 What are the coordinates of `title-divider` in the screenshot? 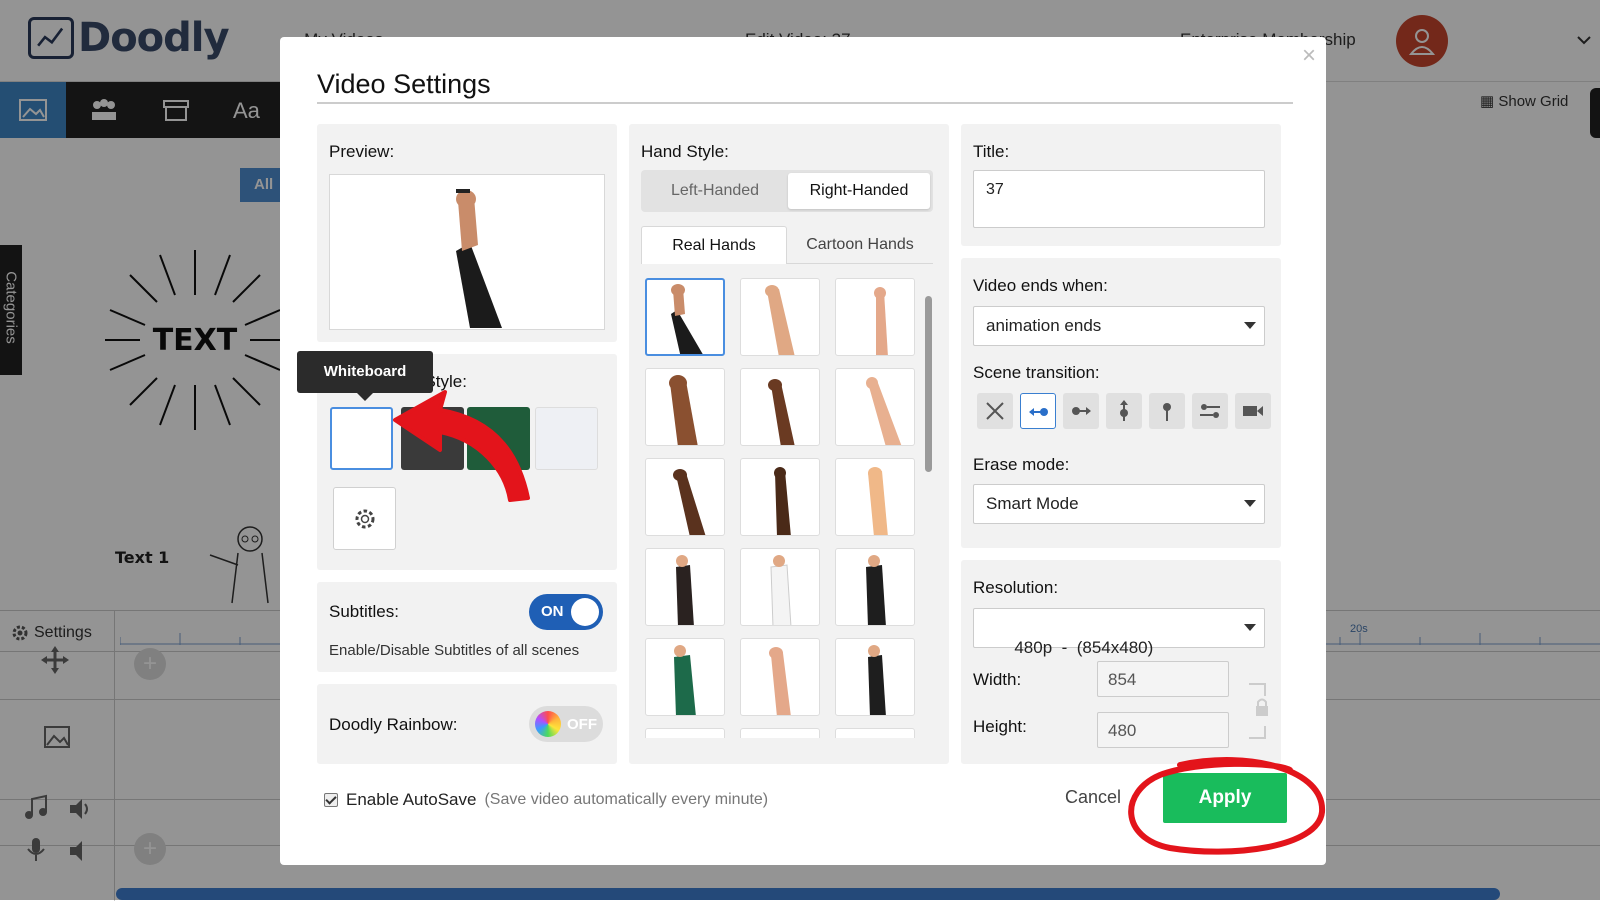 It's located at (805, 103).